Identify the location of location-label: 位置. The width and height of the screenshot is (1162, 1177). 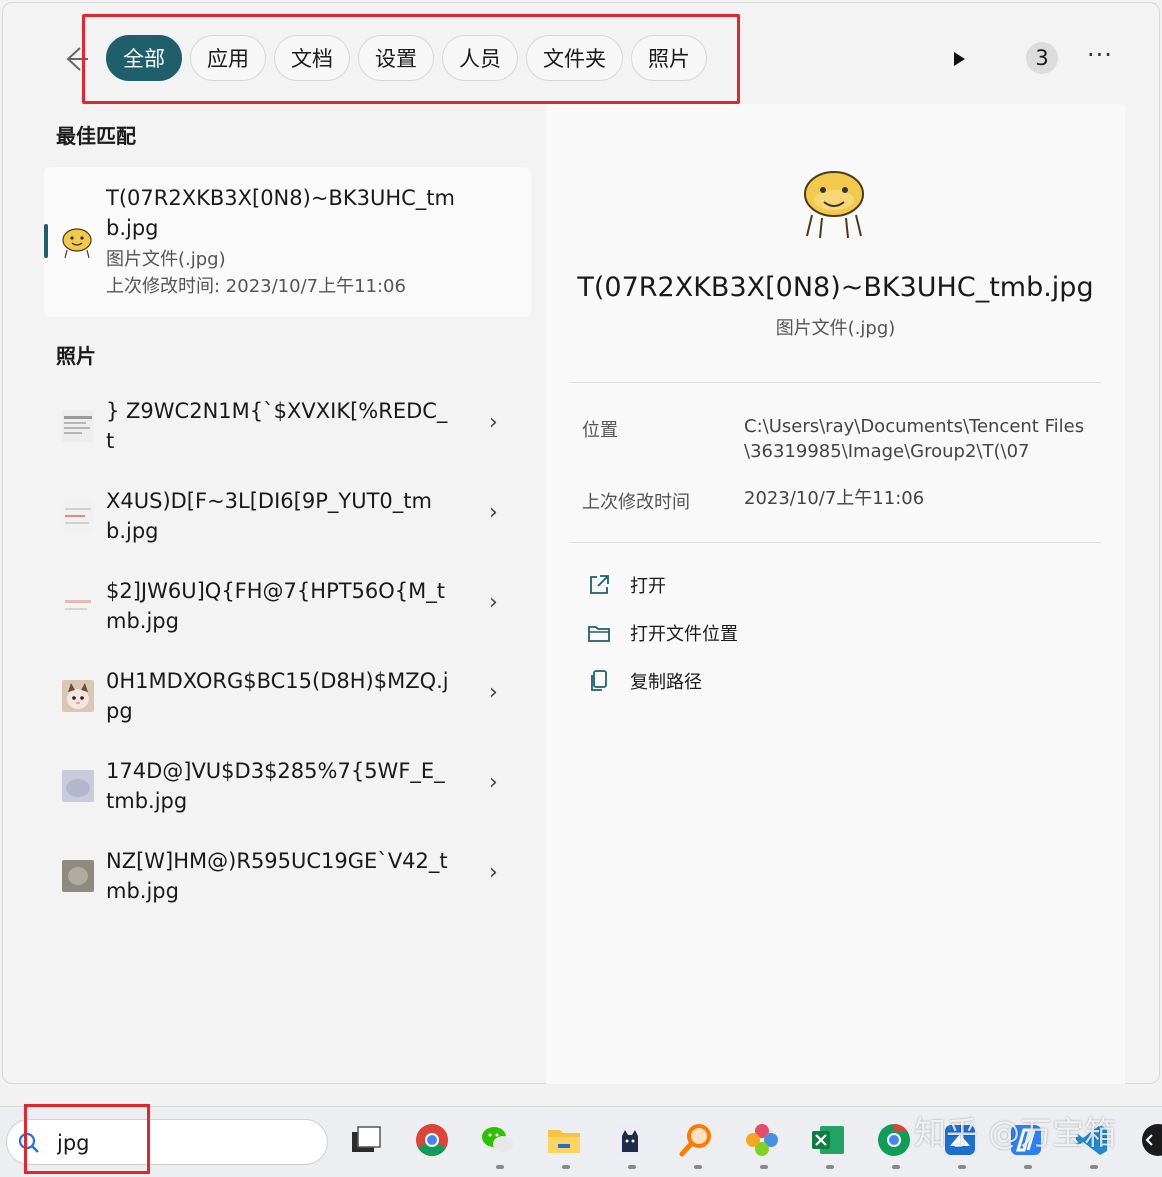
(600, 430).